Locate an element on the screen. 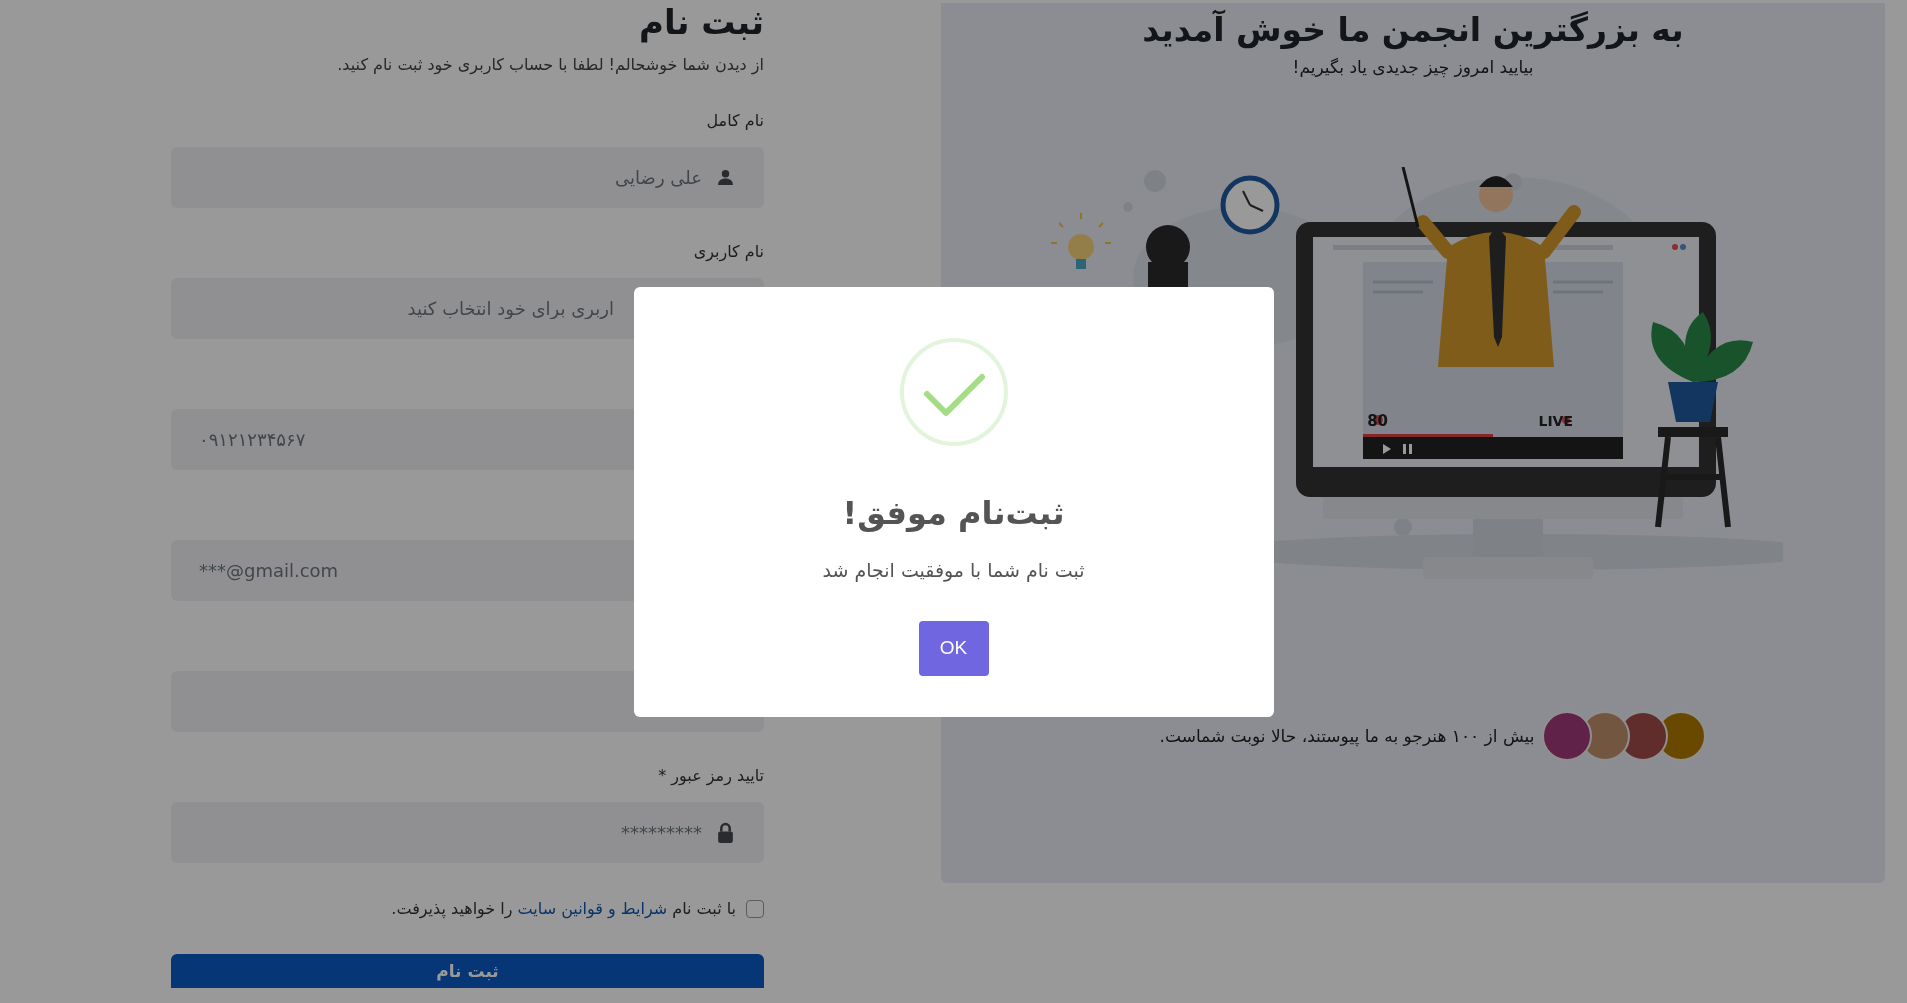 The width and height of the screenshot is (1907, 1003). field-label: نام کاربری is located at coordinates (728, 252).